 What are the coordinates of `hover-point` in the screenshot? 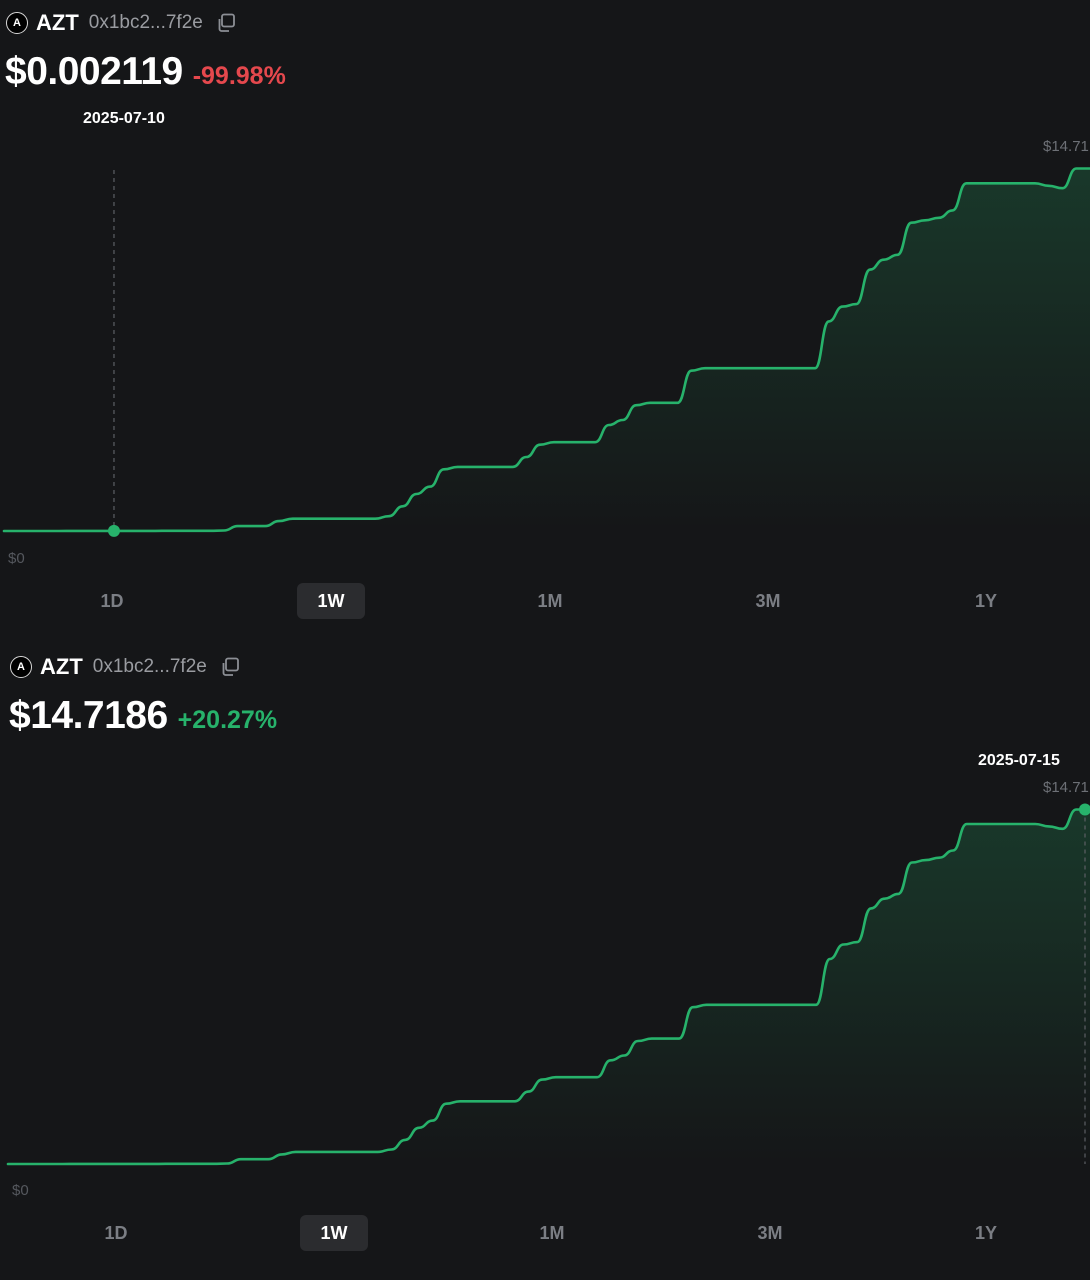 It's located at (113, 530).